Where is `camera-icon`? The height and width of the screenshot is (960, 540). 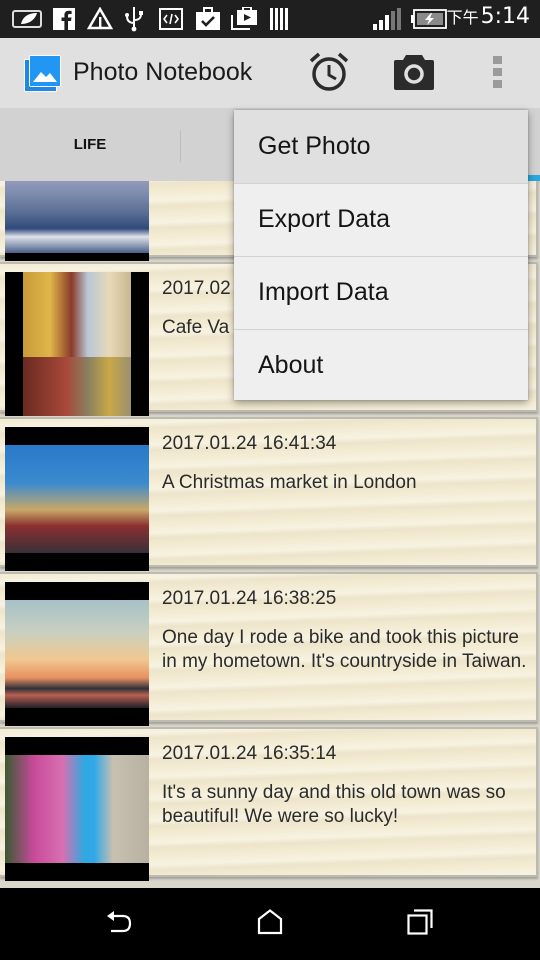
camera-icon is located at coordinates (414, 74).